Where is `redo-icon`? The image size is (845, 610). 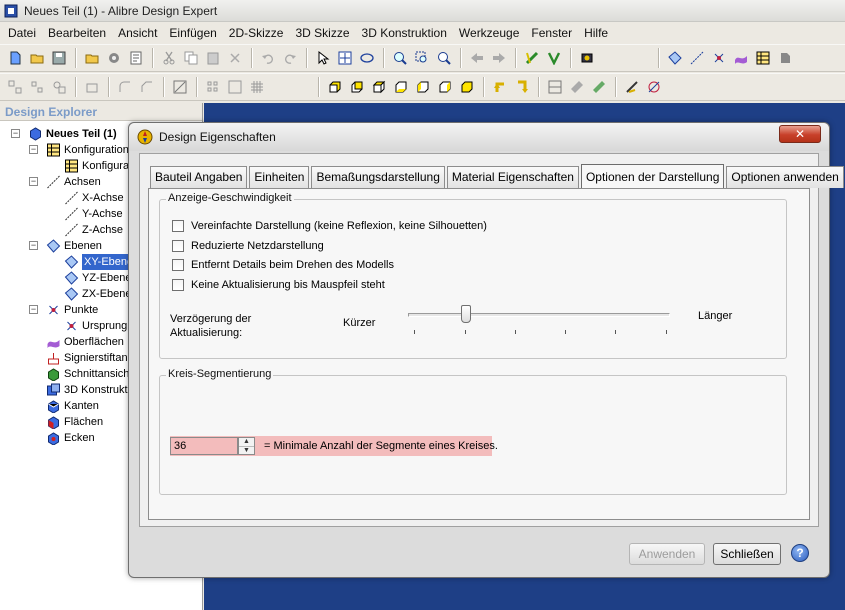
redo-icon is located at coordinates (290, 58).